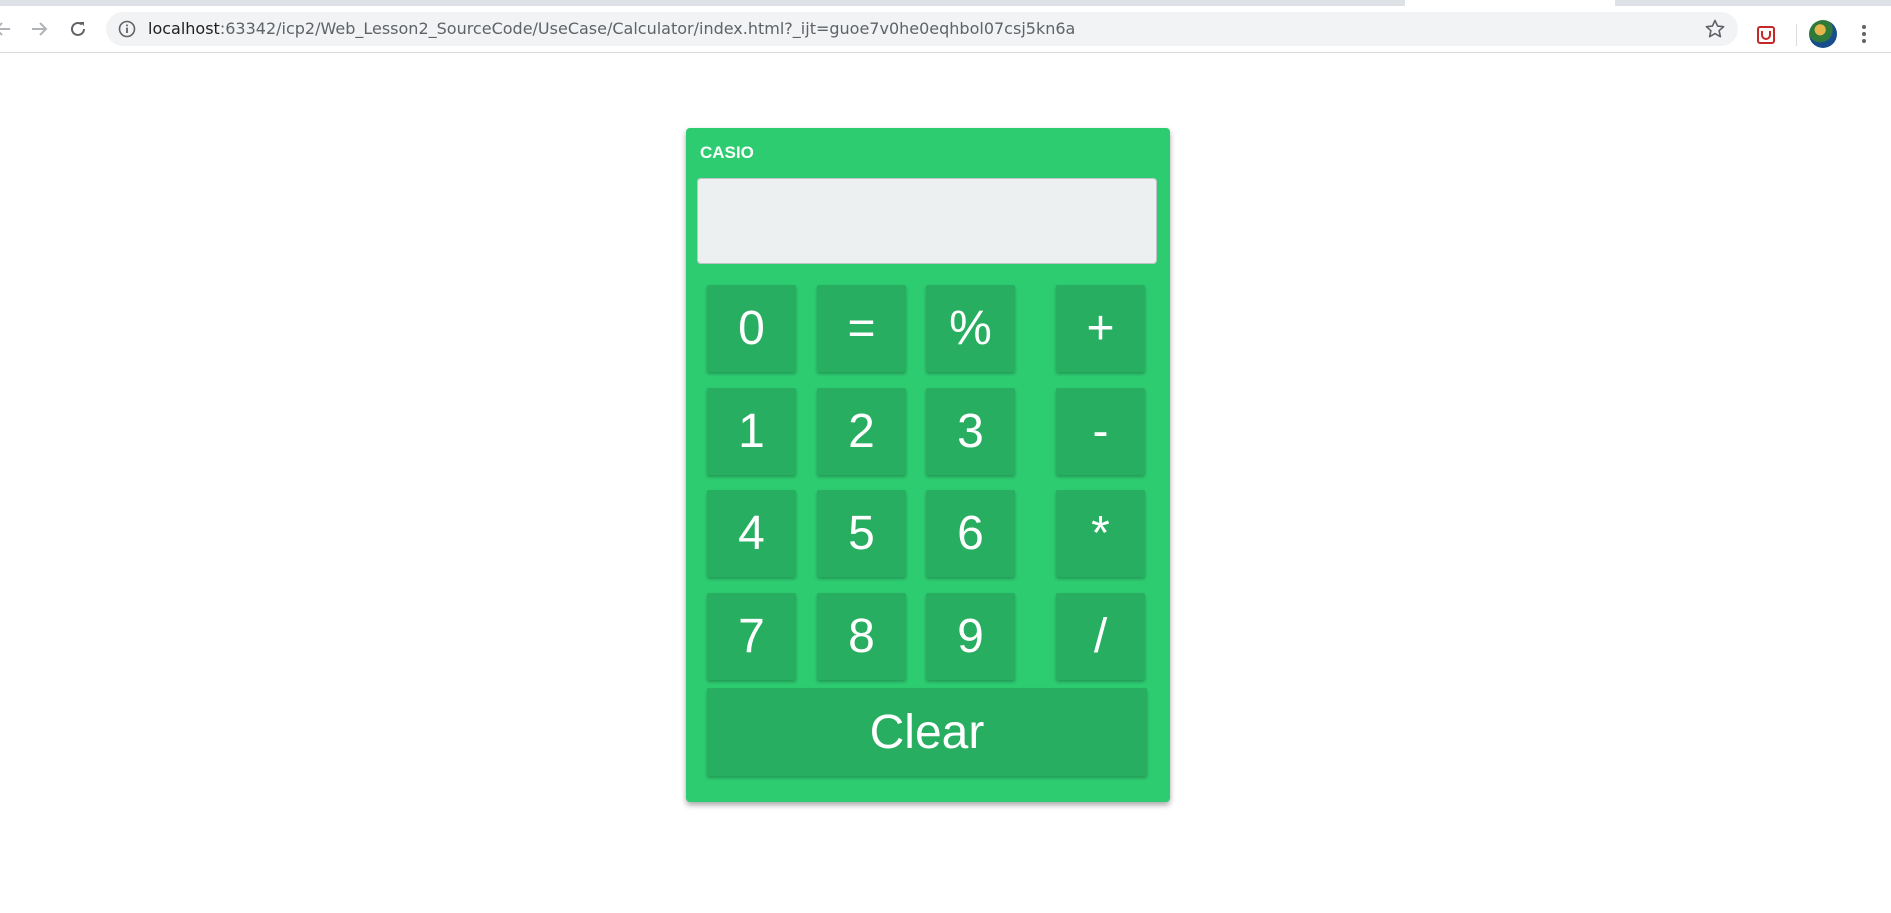  I want to click on key-7: 7, so click(751, 636).